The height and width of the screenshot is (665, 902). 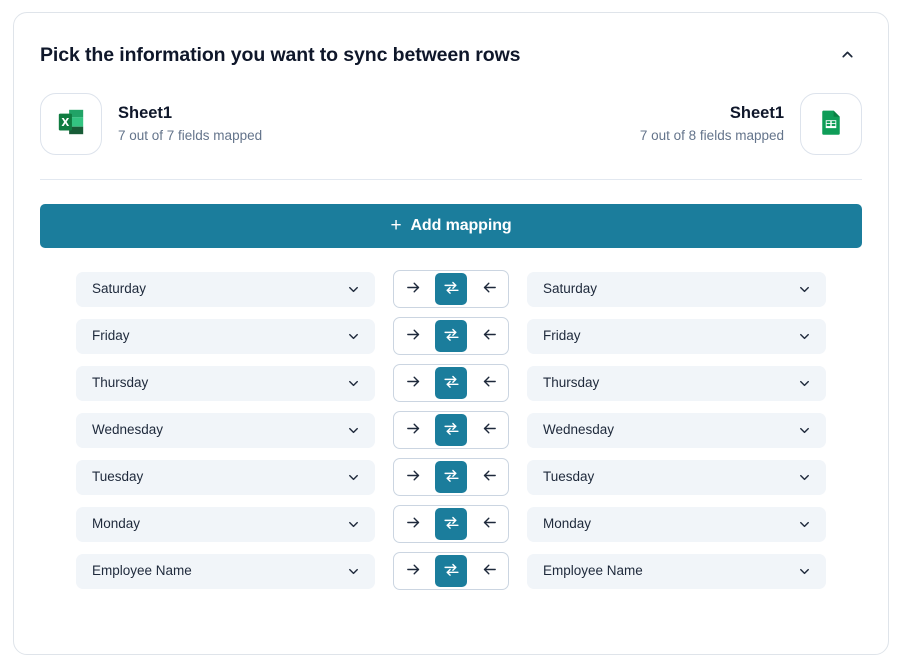 What do you see at coordinates (562, 336) in the screenshot?
I see `target-field-label: Friday` at bounding box center [562, 336].